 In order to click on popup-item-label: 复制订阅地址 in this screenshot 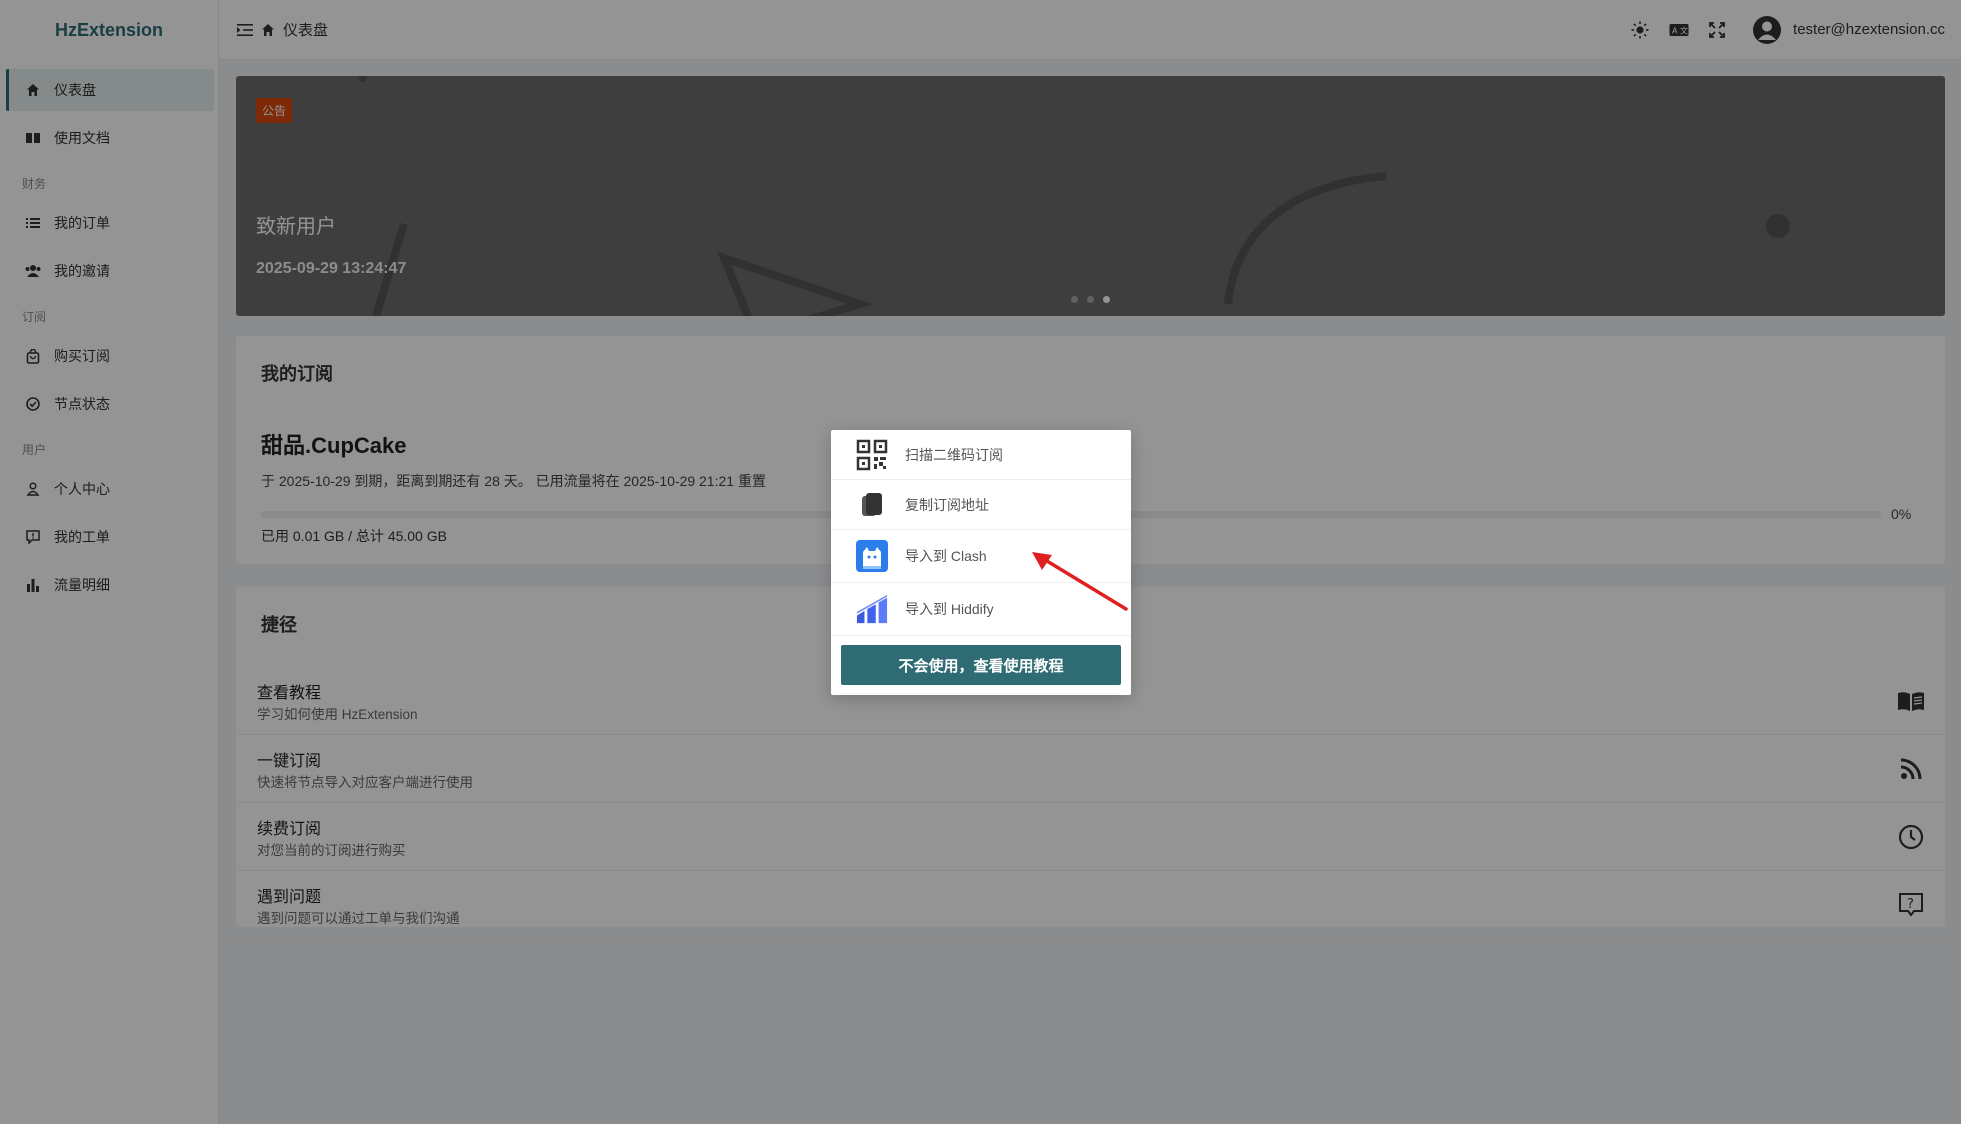, I will do `click(947, 504)`.